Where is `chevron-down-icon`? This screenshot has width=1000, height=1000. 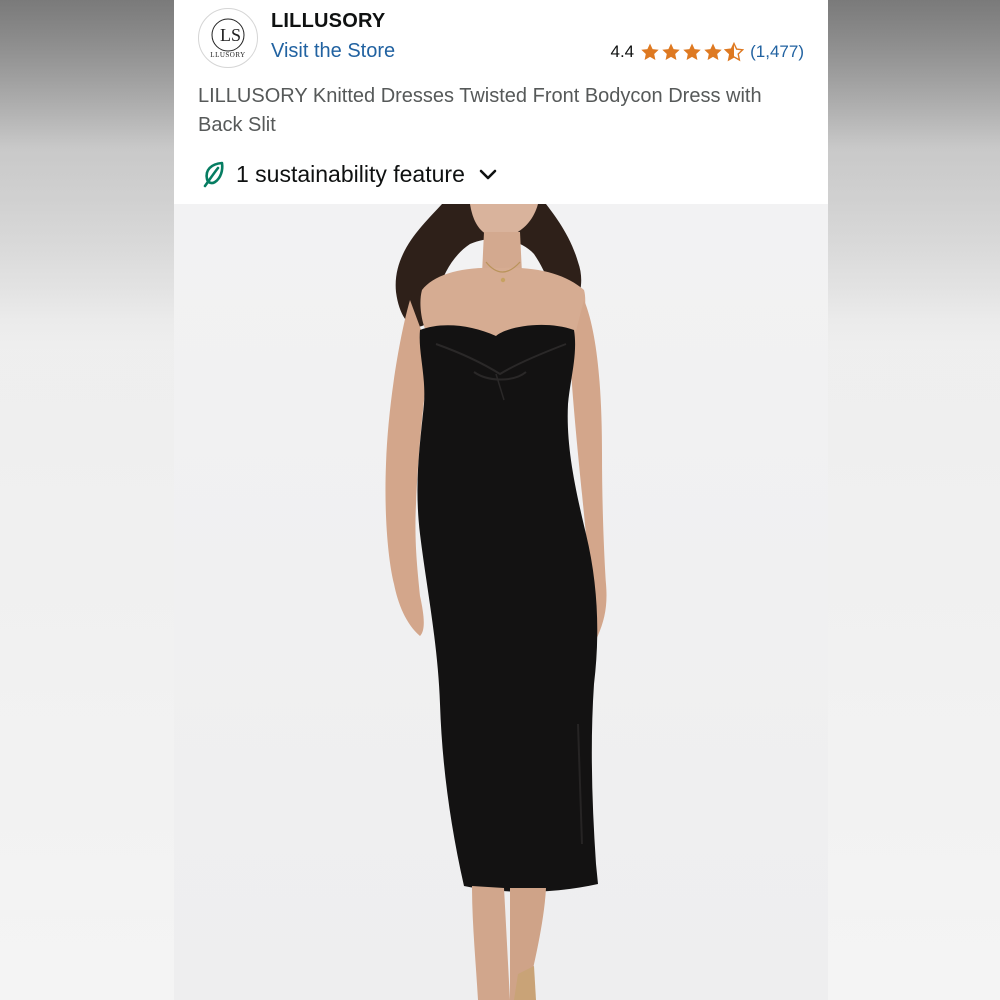
chevron-down-icon is located at coordinates (488, 174).